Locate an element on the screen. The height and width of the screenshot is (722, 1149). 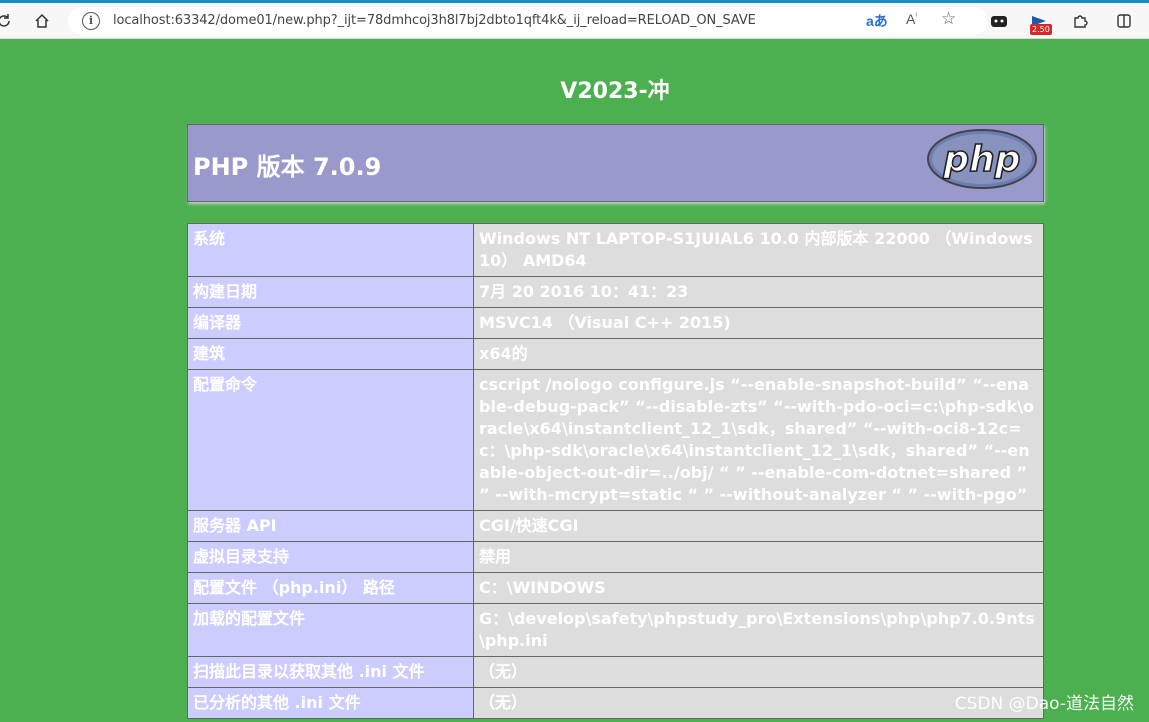
row-key: 建筑 is located at coordinates (330, 354).